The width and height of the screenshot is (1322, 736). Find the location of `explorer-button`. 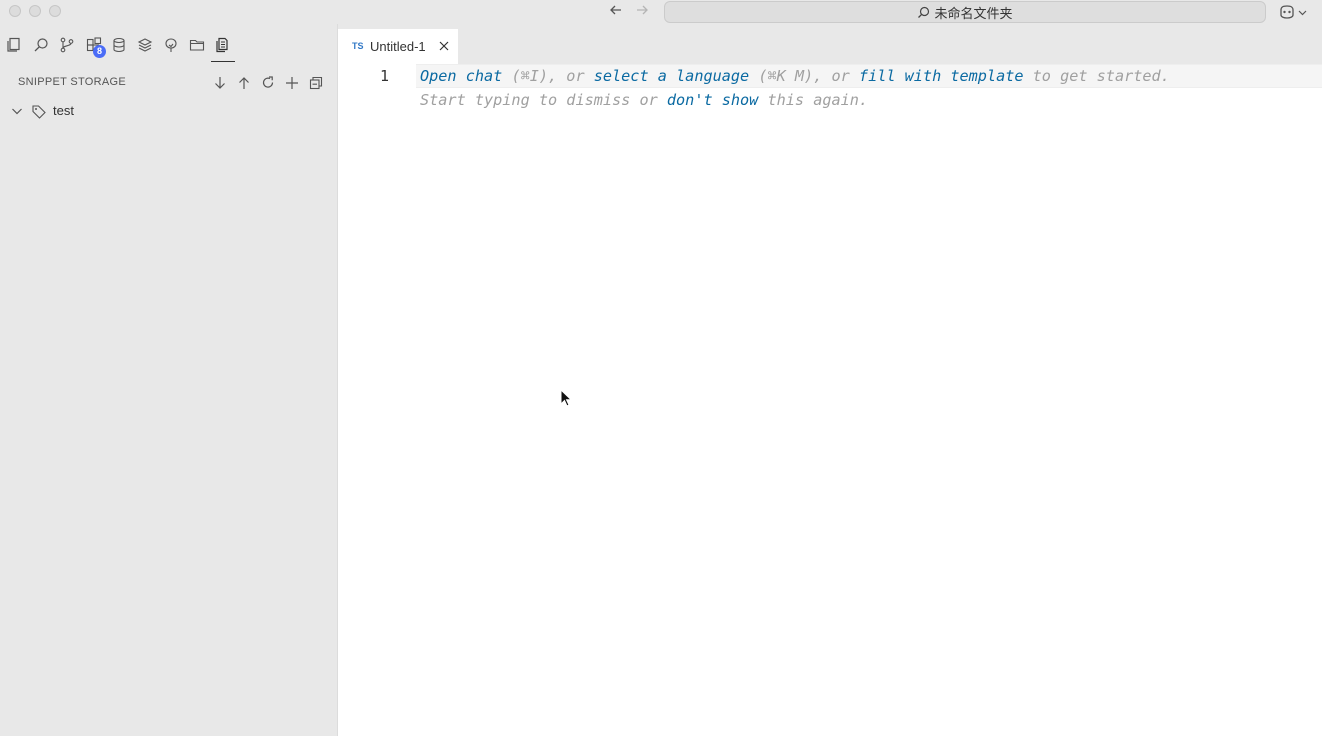

explorer-button is located at coordinates (14, 45).